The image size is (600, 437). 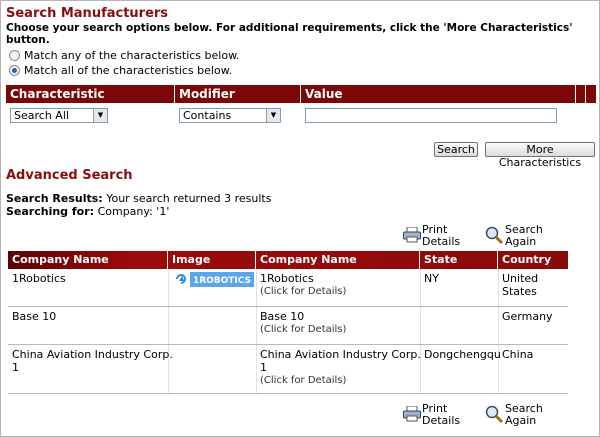 I want to click on print-details-link-bottom: Print Details, so click(x=433, y=415).